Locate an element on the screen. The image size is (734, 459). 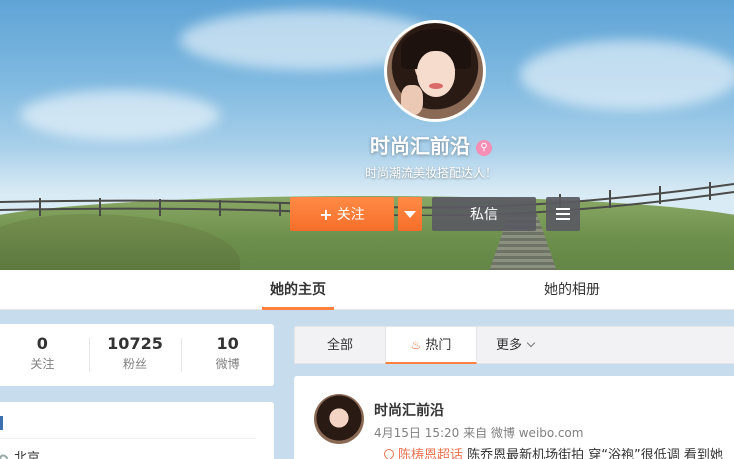
profile-avatar is located at coordinates (435, 71).